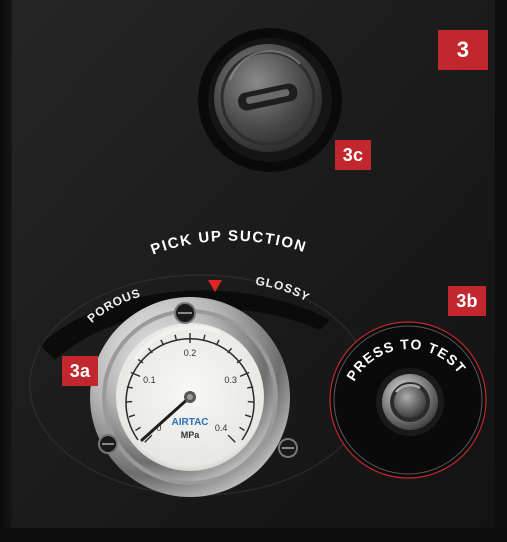  What do you see at coordinates (185, 313) in the screenshot?
I see `screw-top` at bounding box center [185, 313].